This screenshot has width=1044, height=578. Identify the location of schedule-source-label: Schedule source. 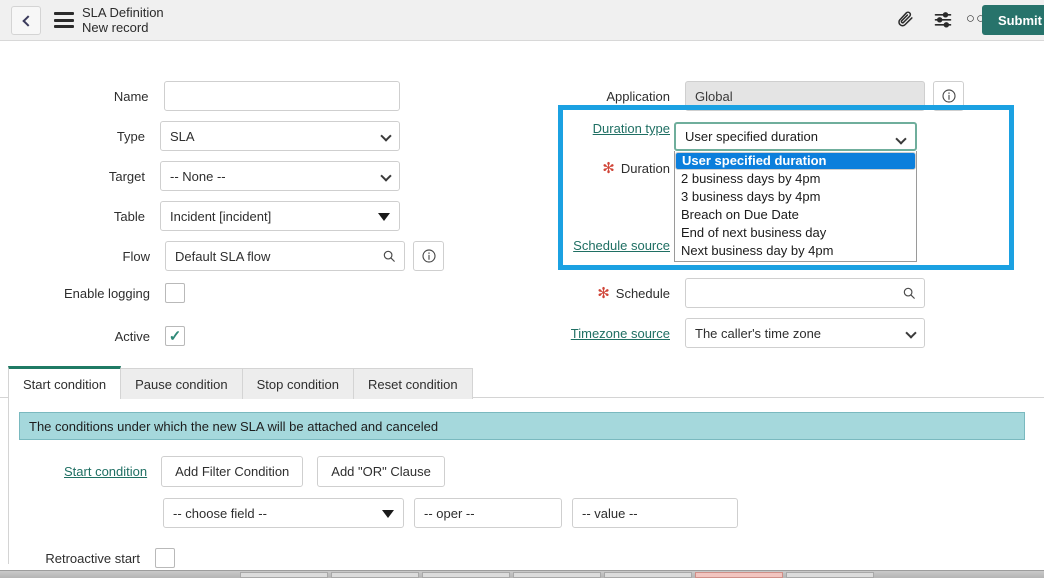
(615, 245).